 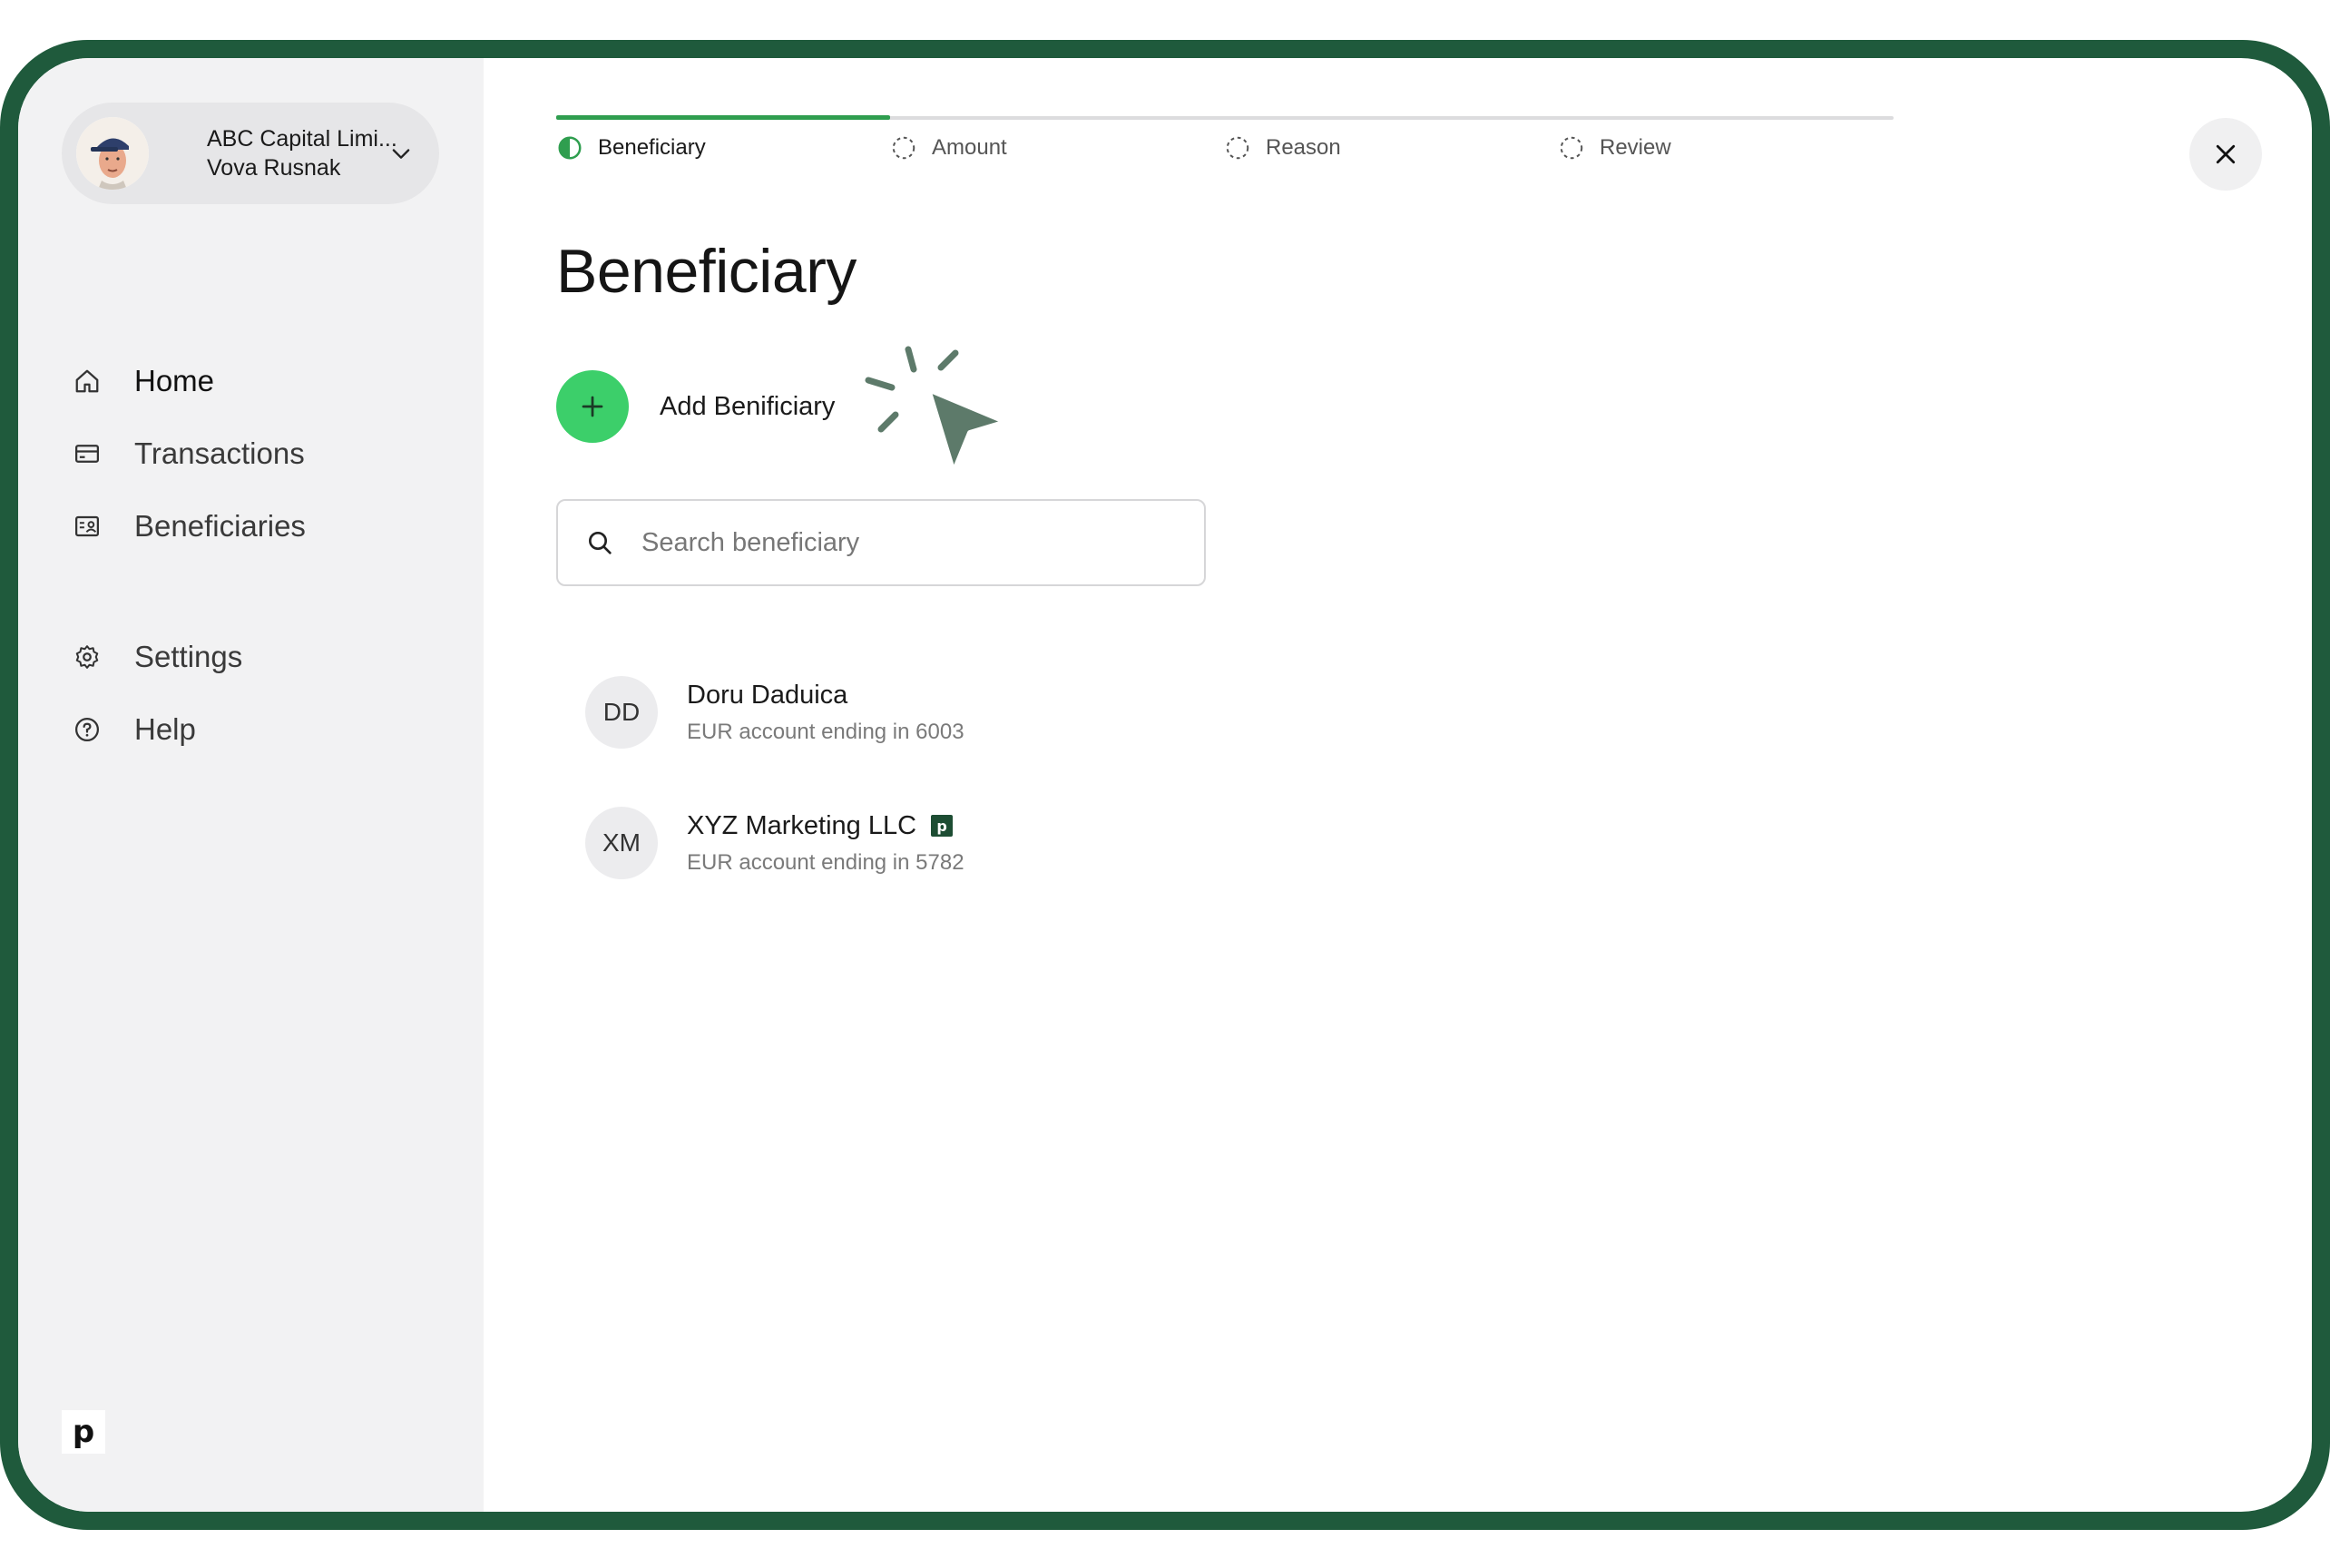 What do you see at coordinates (87, 729) in the screenshot?
I see `help-circle-icon` at bounding box center [87, 729].